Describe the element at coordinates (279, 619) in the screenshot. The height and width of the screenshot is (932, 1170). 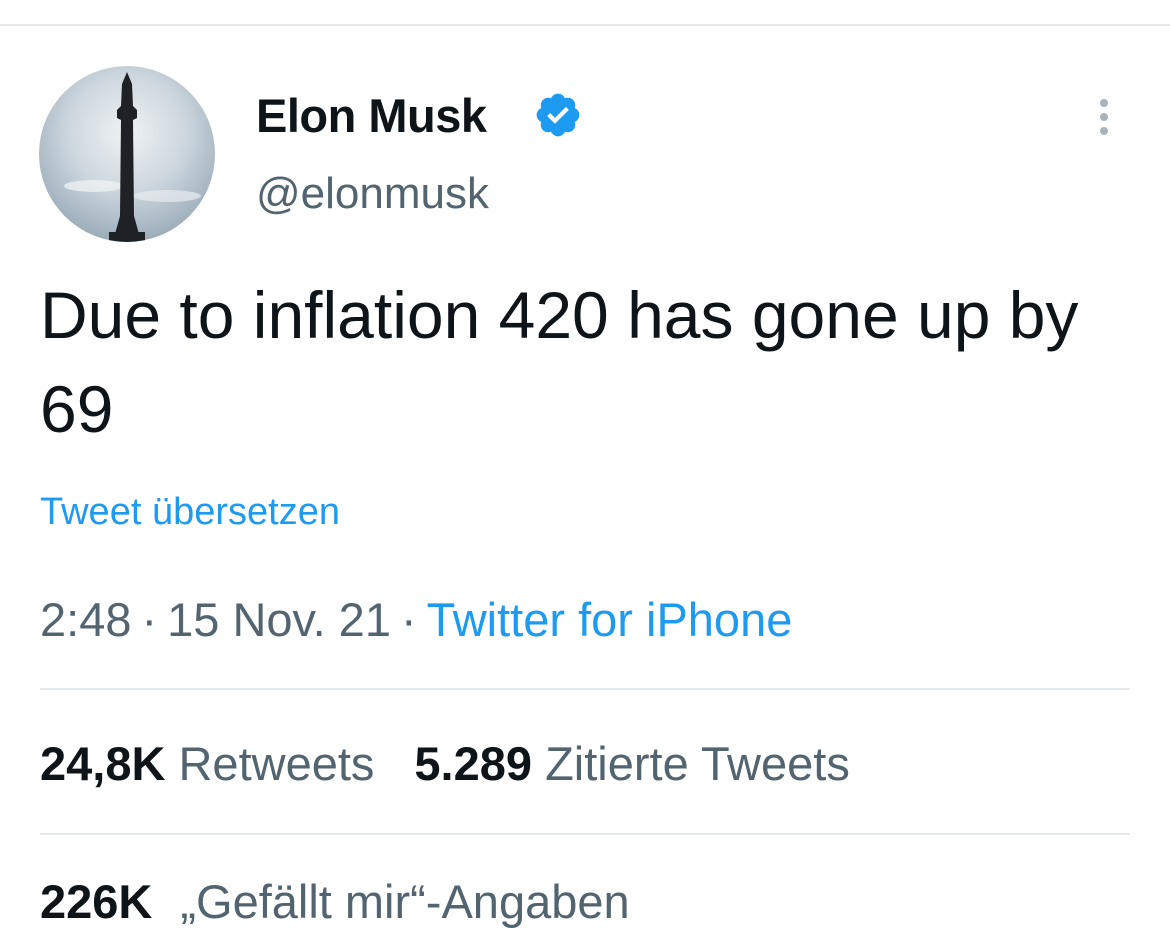
I see `tweet-date: 15 Nov. 21` at that location.